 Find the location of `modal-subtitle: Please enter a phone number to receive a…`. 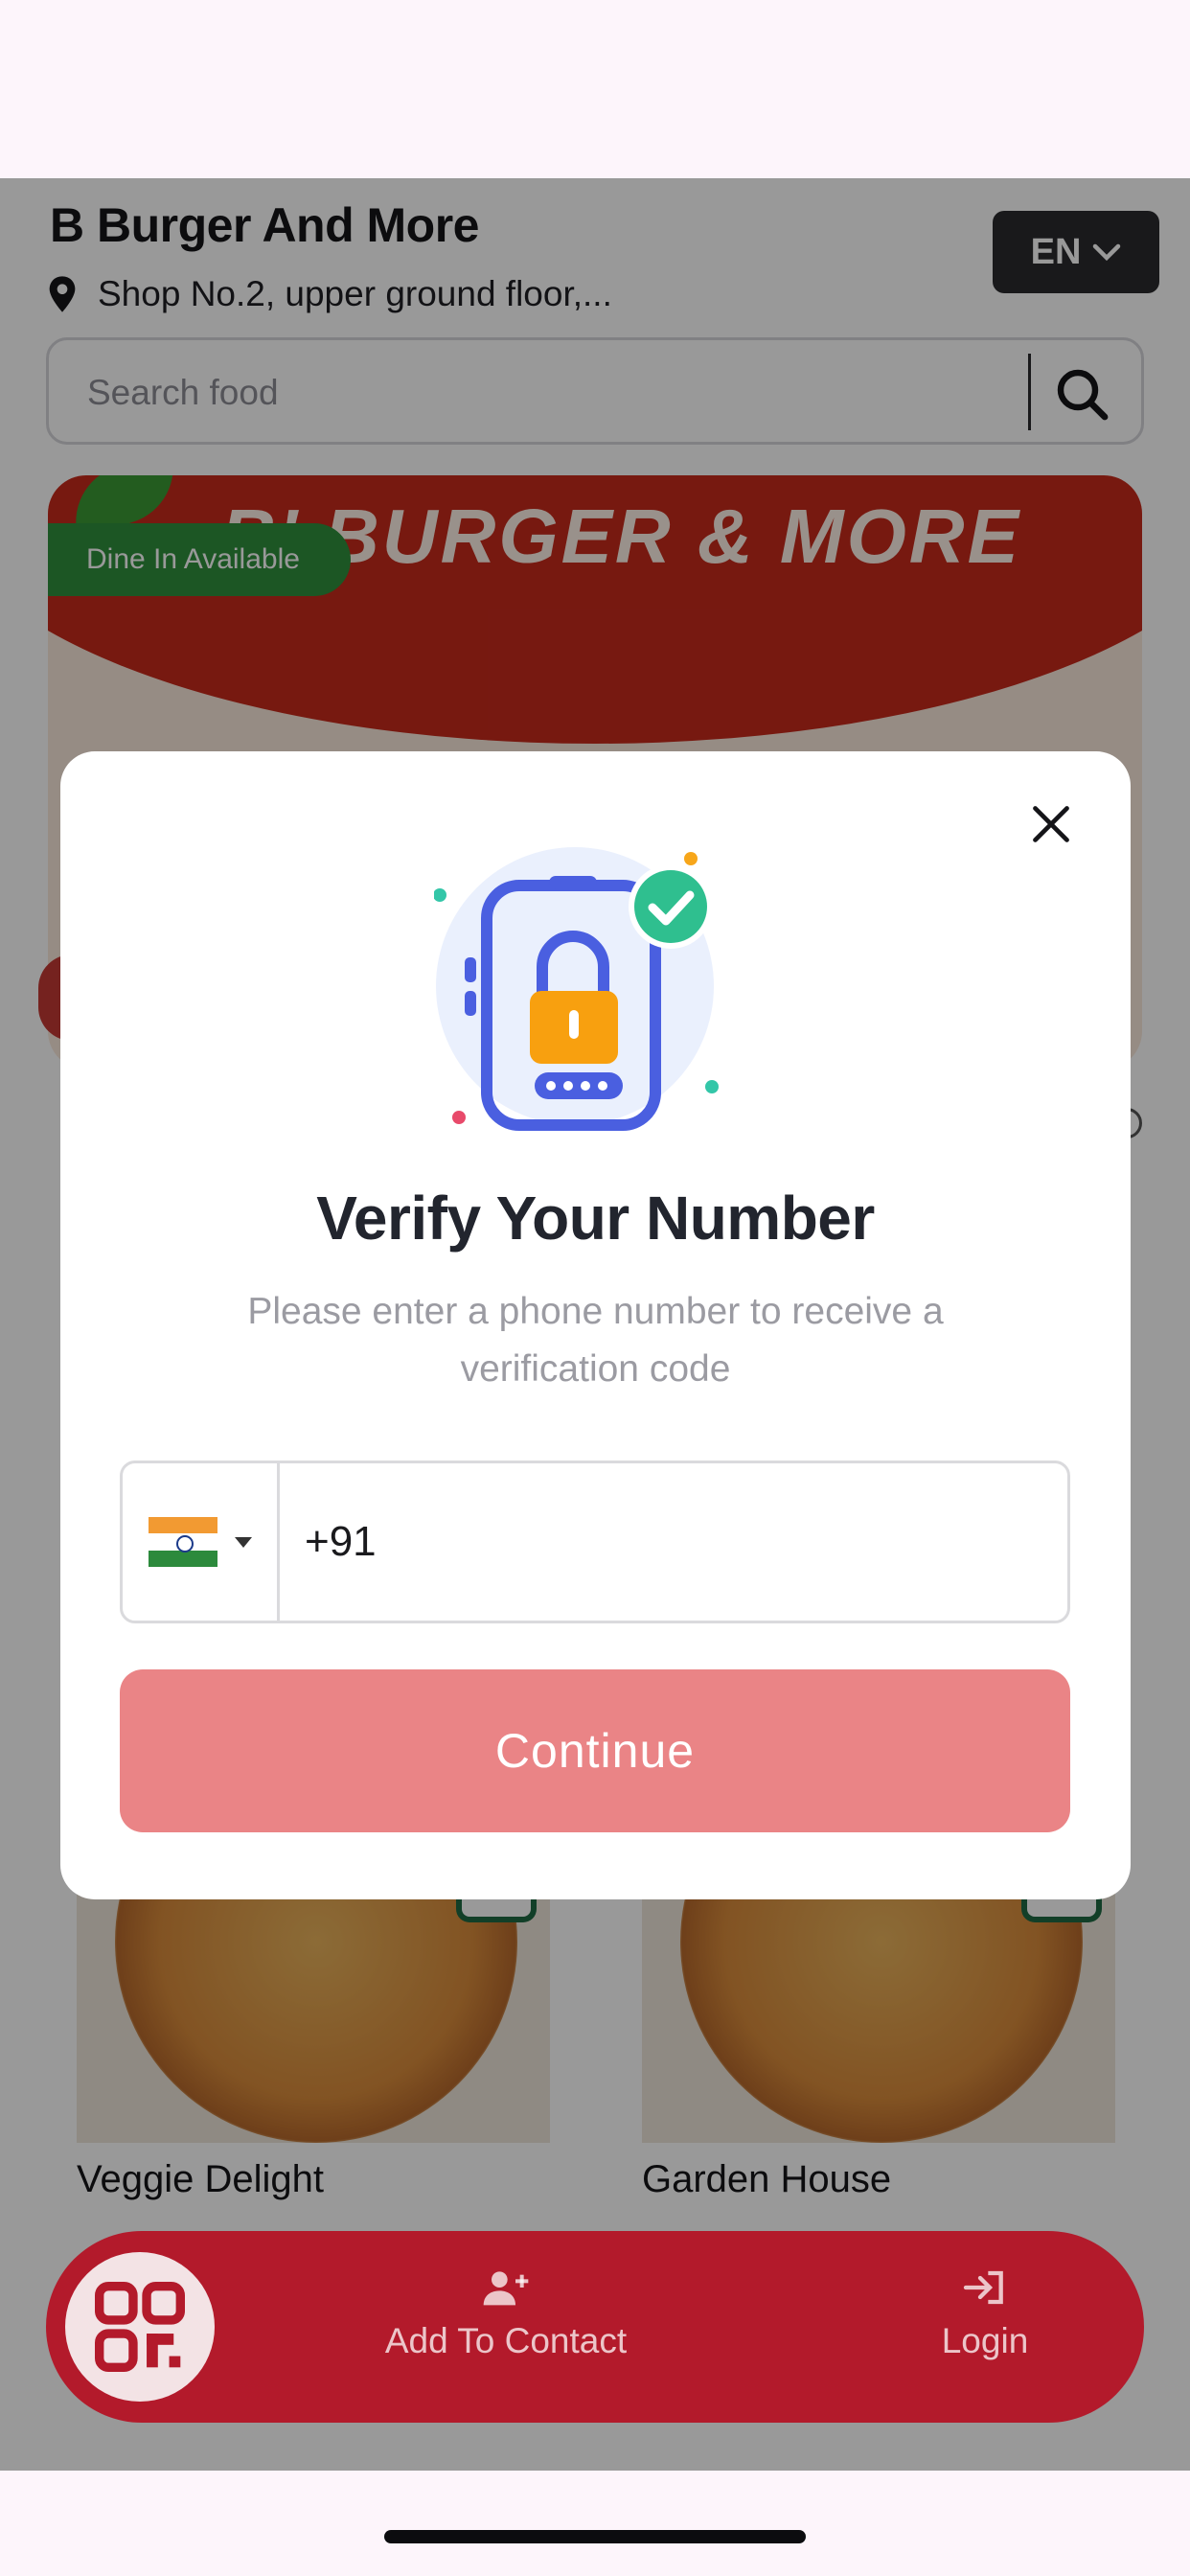

modal-subtitle: Please enter a phone number to receive a… is located at coordinates (595, 1341).